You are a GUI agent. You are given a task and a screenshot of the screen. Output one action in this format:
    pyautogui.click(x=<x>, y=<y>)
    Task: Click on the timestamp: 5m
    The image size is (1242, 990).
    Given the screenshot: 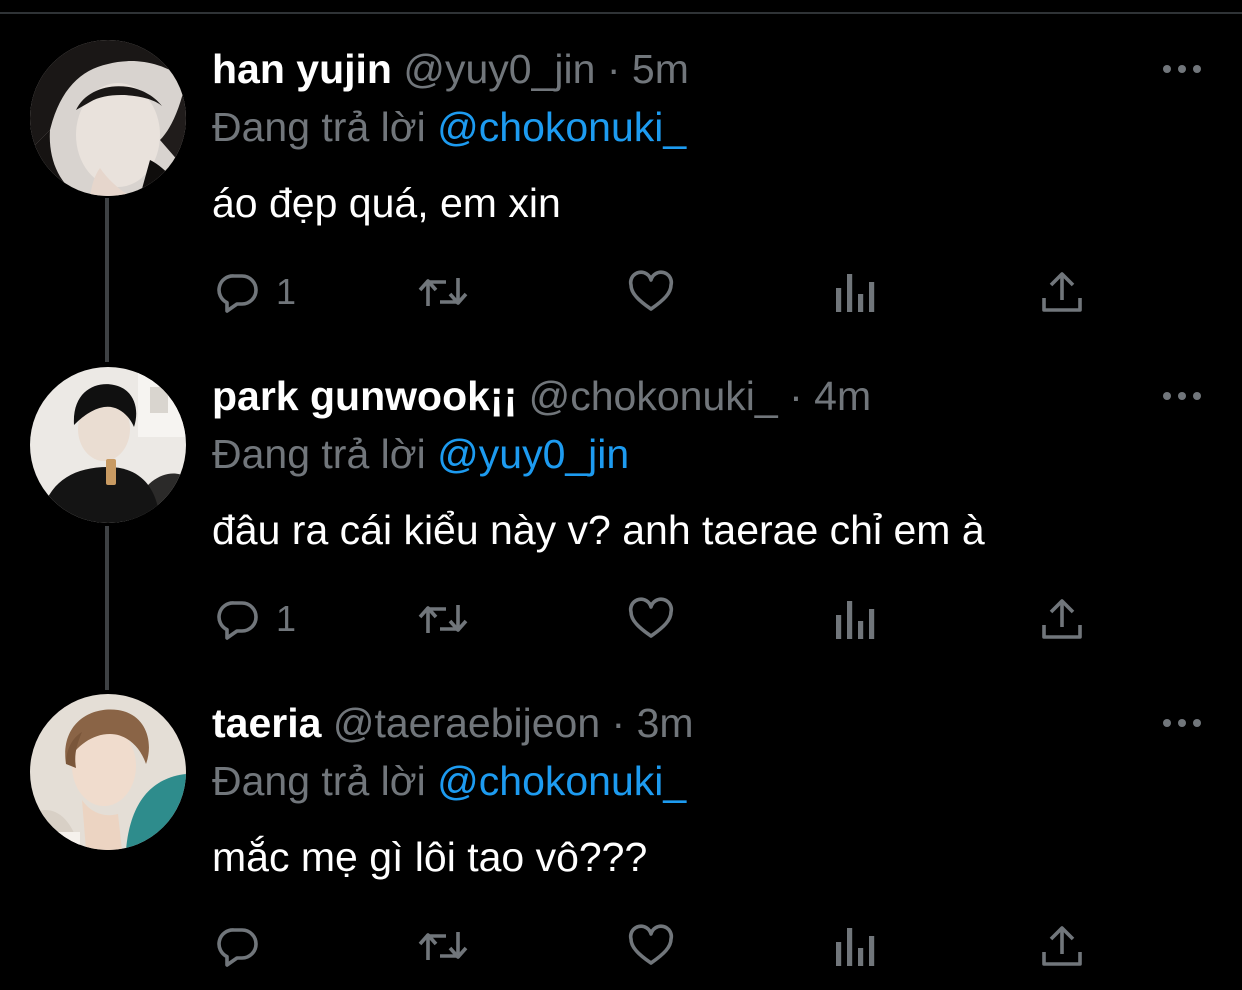 What is the action you would take?
    pyautogui.click(x=660, y=69)
    